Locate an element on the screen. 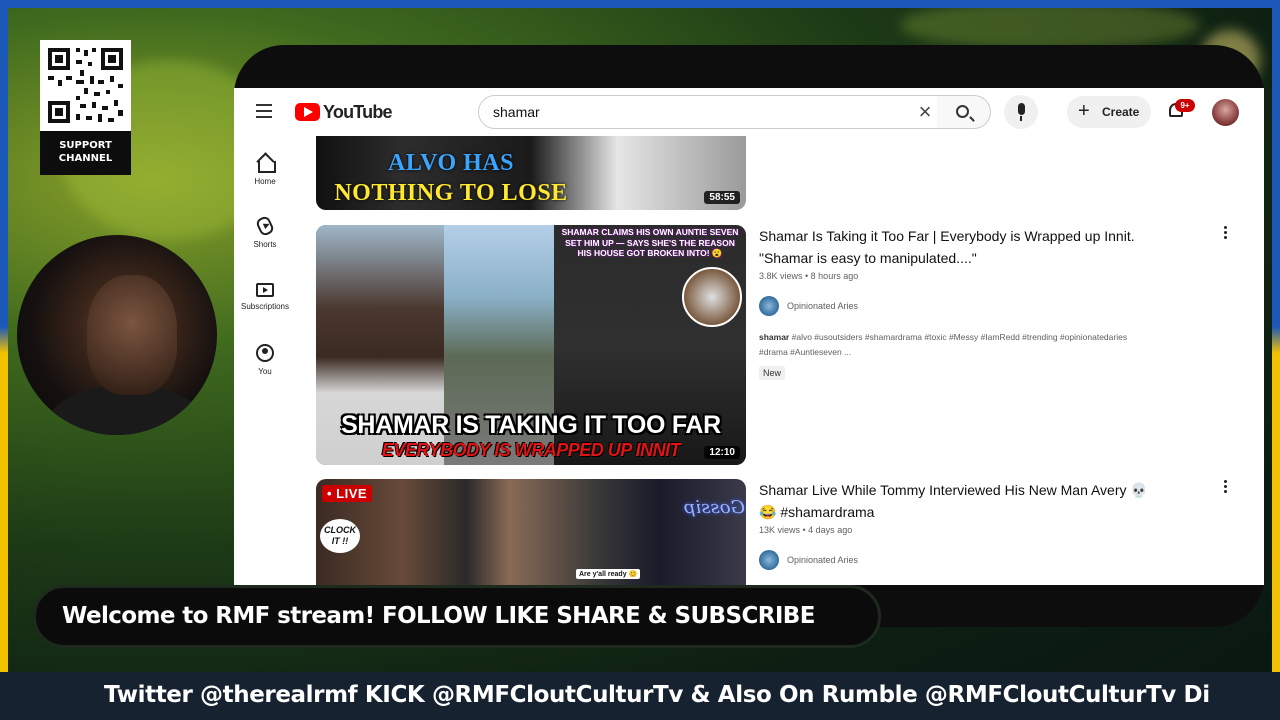 This screenshot has height=720, width=1280. youtube-topbar: YouTube × + Create 9+ is located at coordinates (749, 112).